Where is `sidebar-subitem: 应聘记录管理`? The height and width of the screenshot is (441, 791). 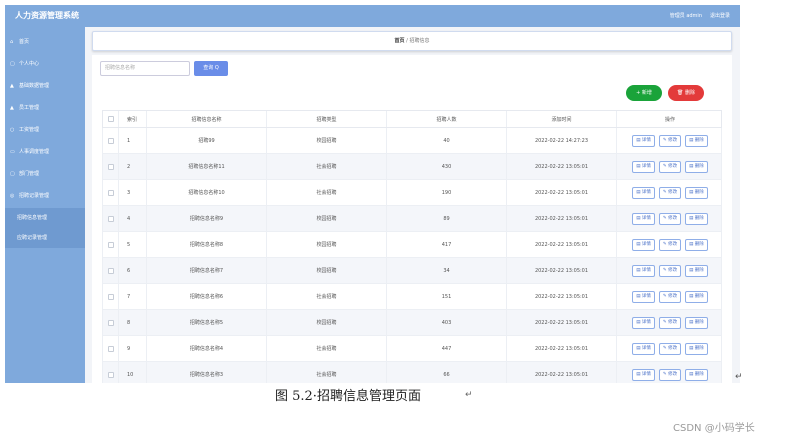
sidebar-subitem: 应聘记录管理 is located at coordinates (45, 238).